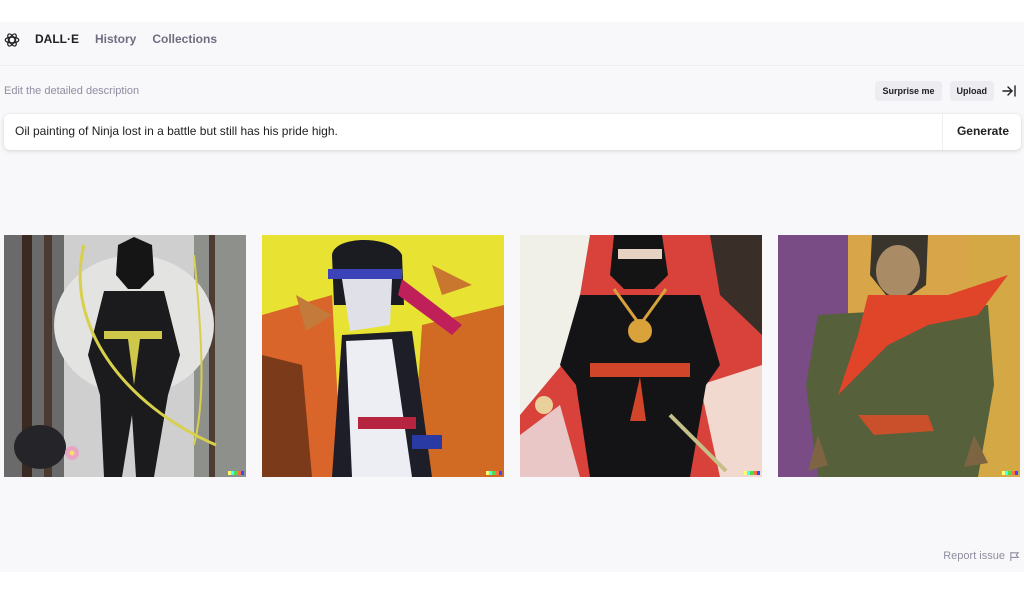 This screenshot has width=1024, height=596. What do you see at coordinates (942, 132) in the screenshot?
I see `generate-divider` at bounding box center [942, 132].